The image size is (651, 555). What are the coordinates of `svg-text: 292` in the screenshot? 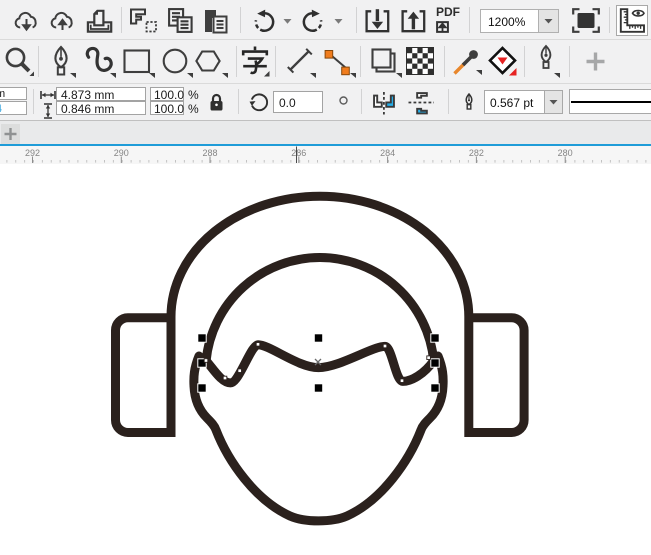 It's located at (32, 153).